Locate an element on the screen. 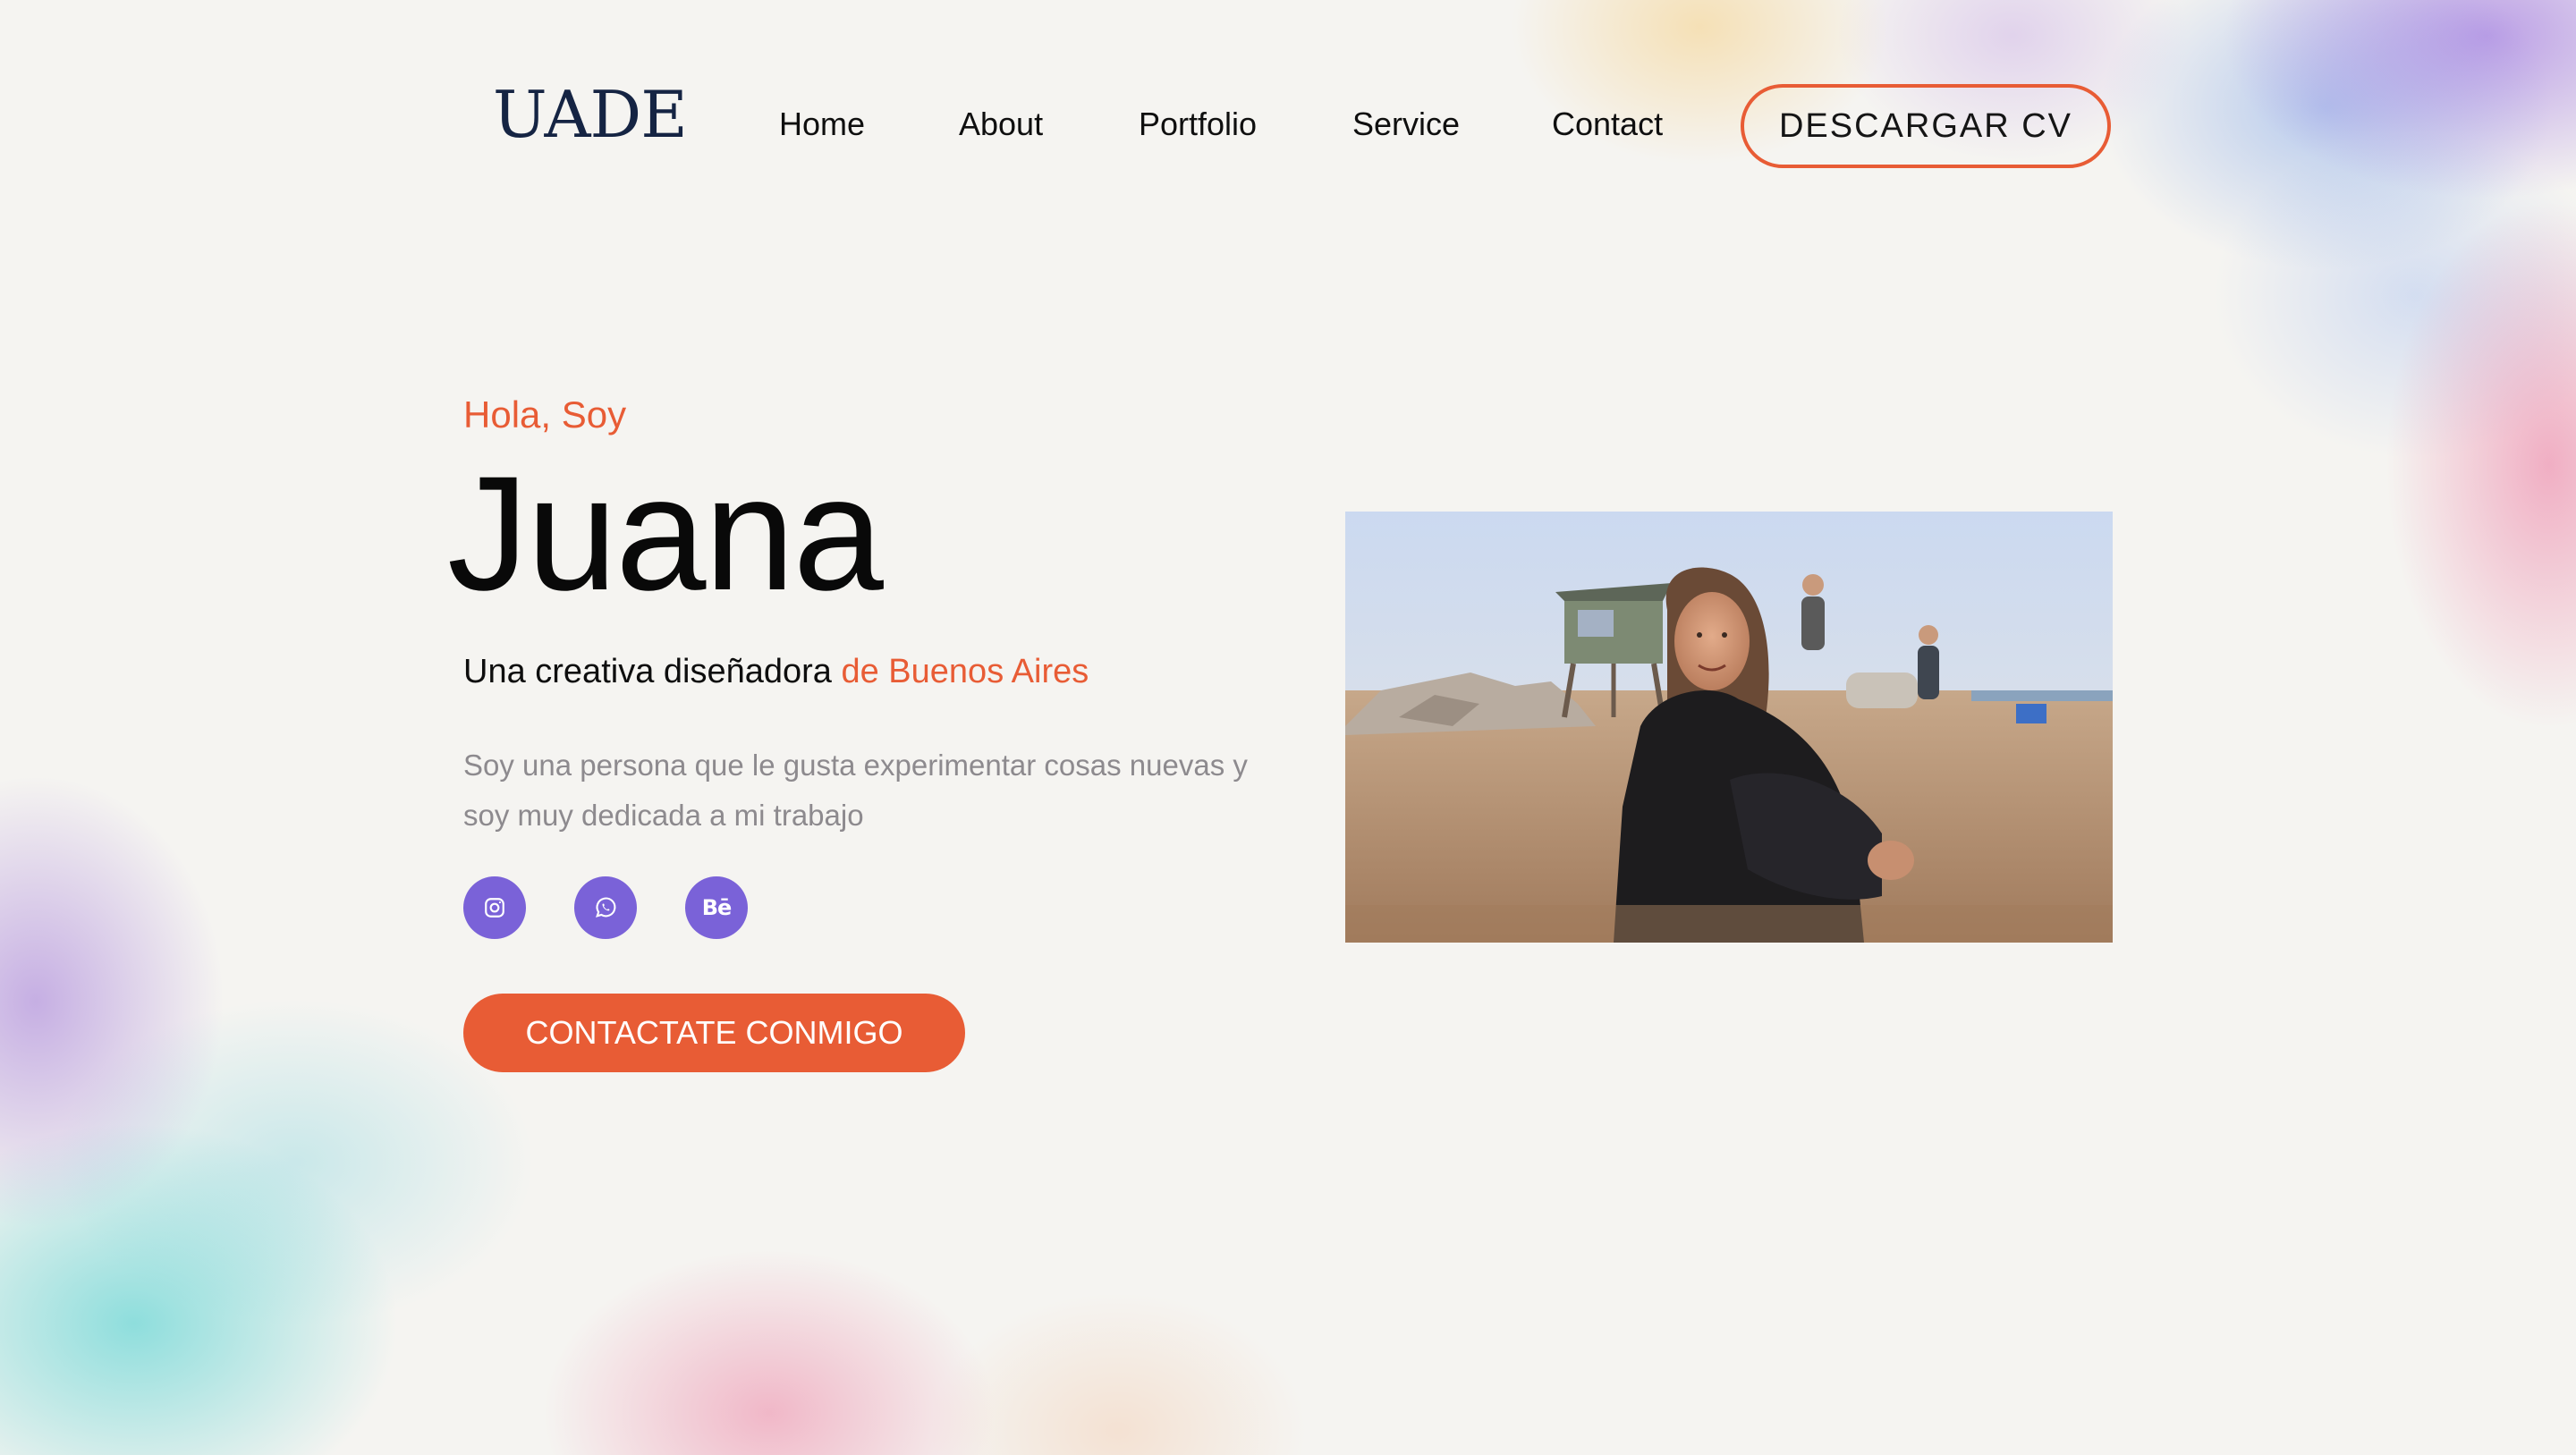 The height and width of the screenshot is (1455, 2576). nav-home: Home is located at coordinates (822, 125).